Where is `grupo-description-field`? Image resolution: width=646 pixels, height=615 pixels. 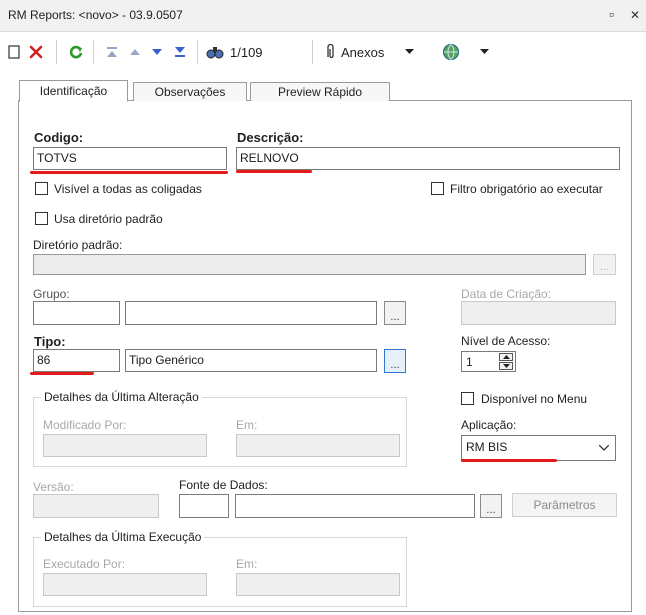
grupo-description-field is located at coordinates (251, 313).